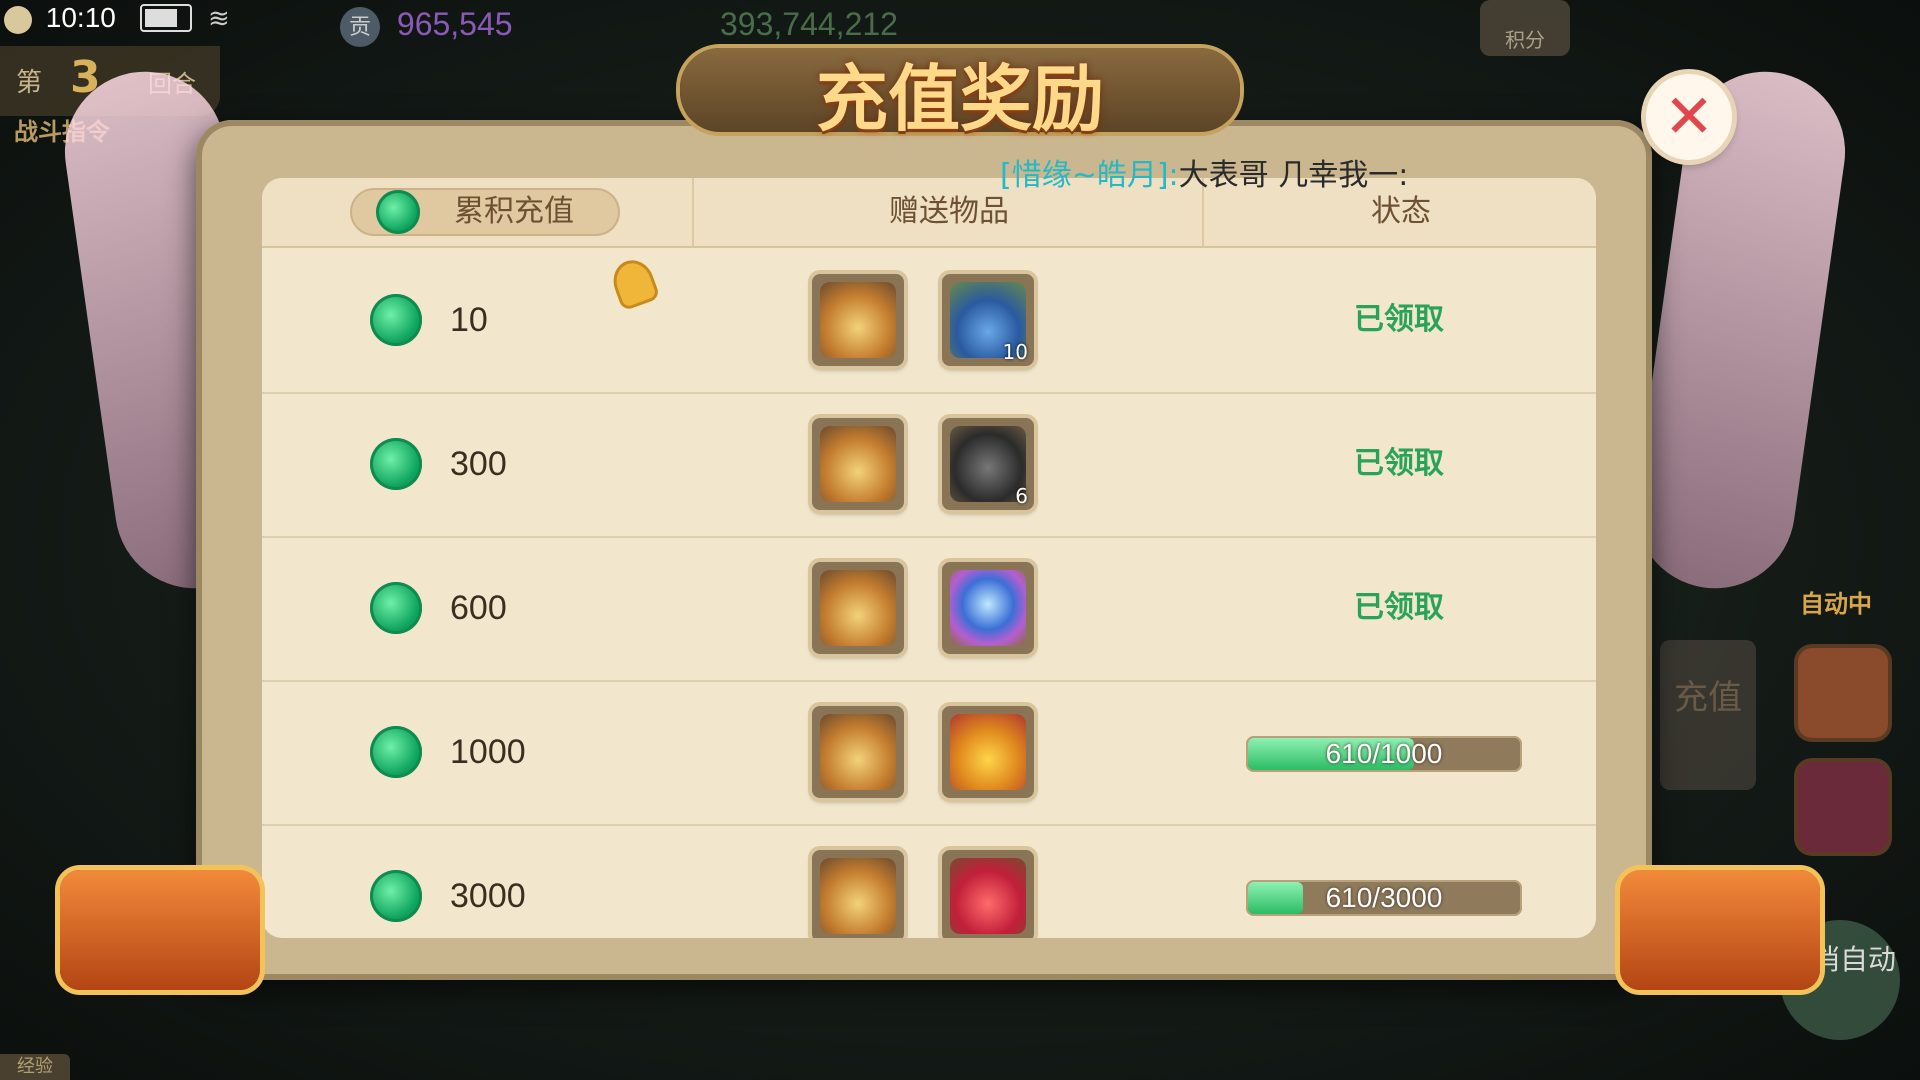  I want to click on progress-text: 610/1000, so click(1384, 753).